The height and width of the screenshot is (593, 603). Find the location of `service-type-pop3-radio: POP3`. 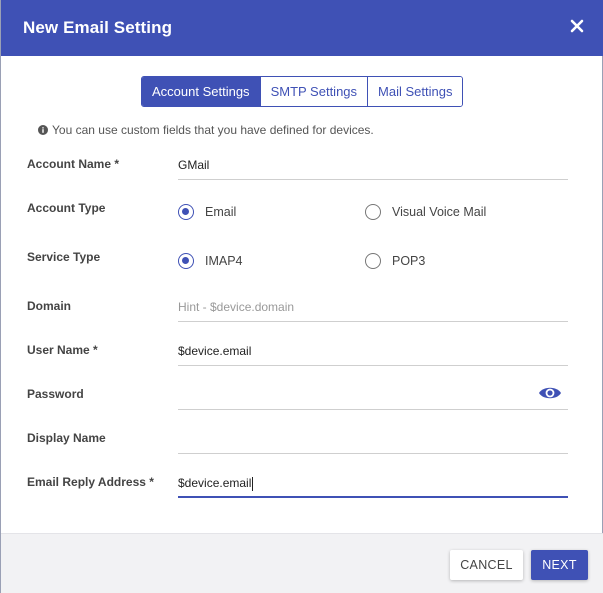

service-type-pop3-radio: POP3 is located at coordinates (395, 261).